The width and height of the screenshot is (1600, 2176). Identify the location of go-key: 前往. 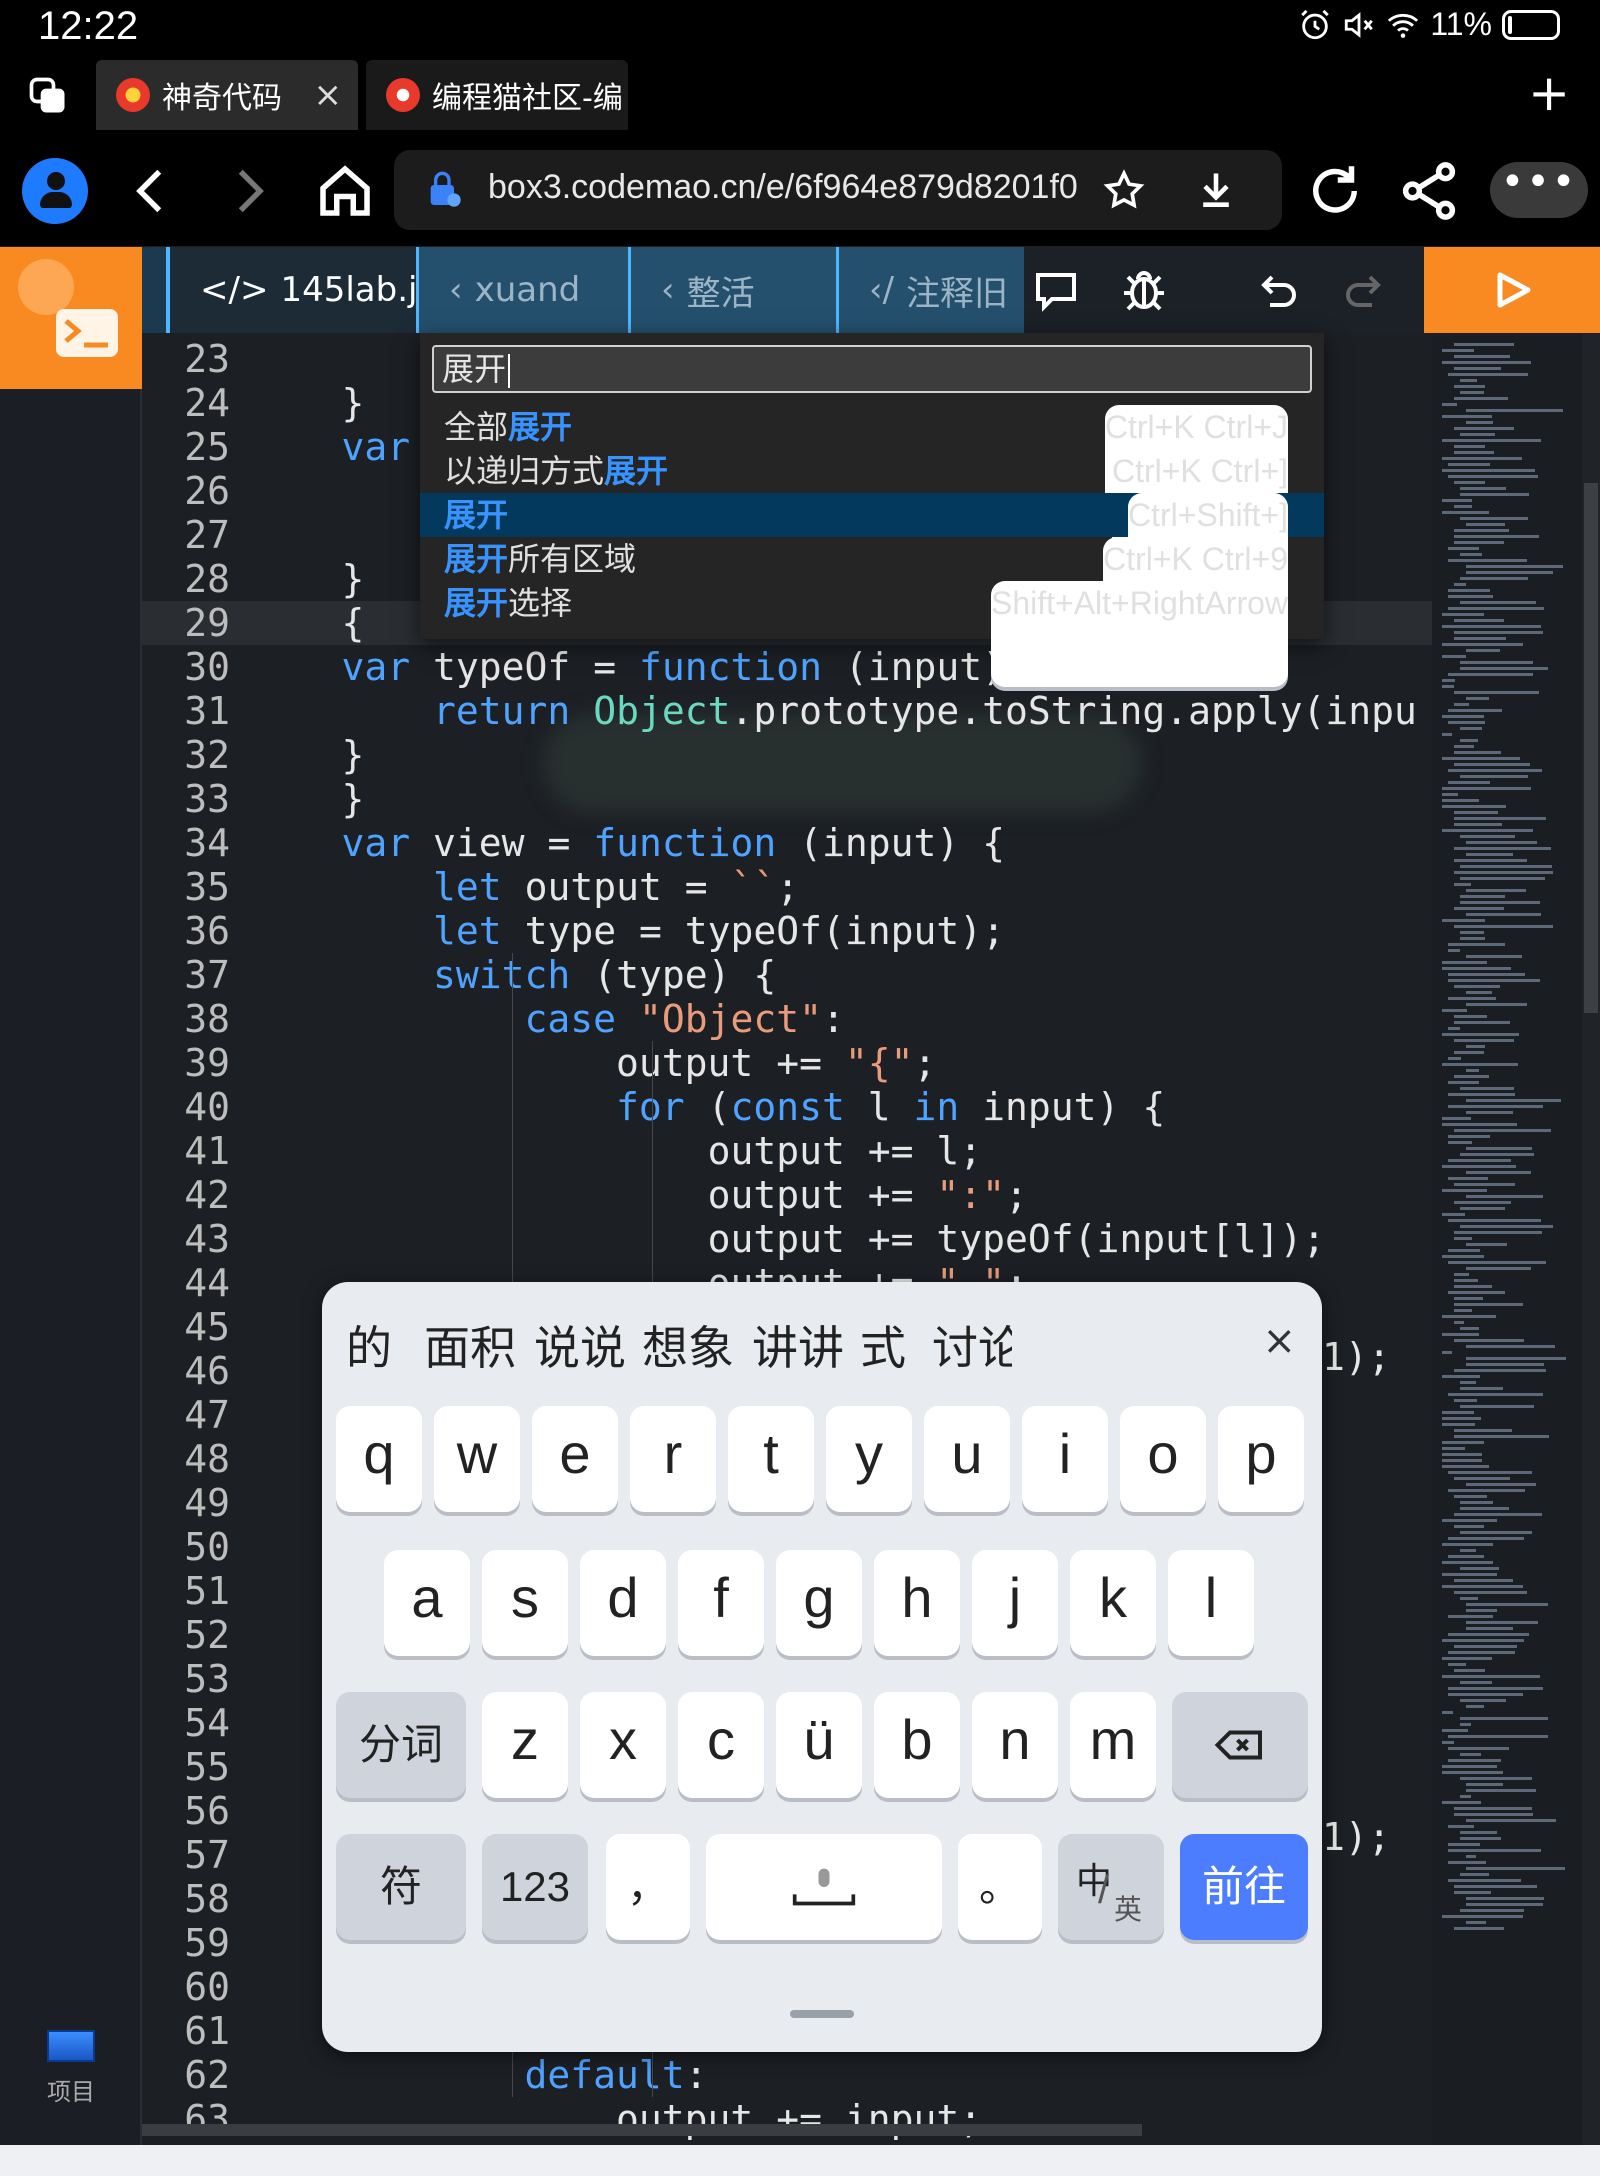
(1244, 1887).